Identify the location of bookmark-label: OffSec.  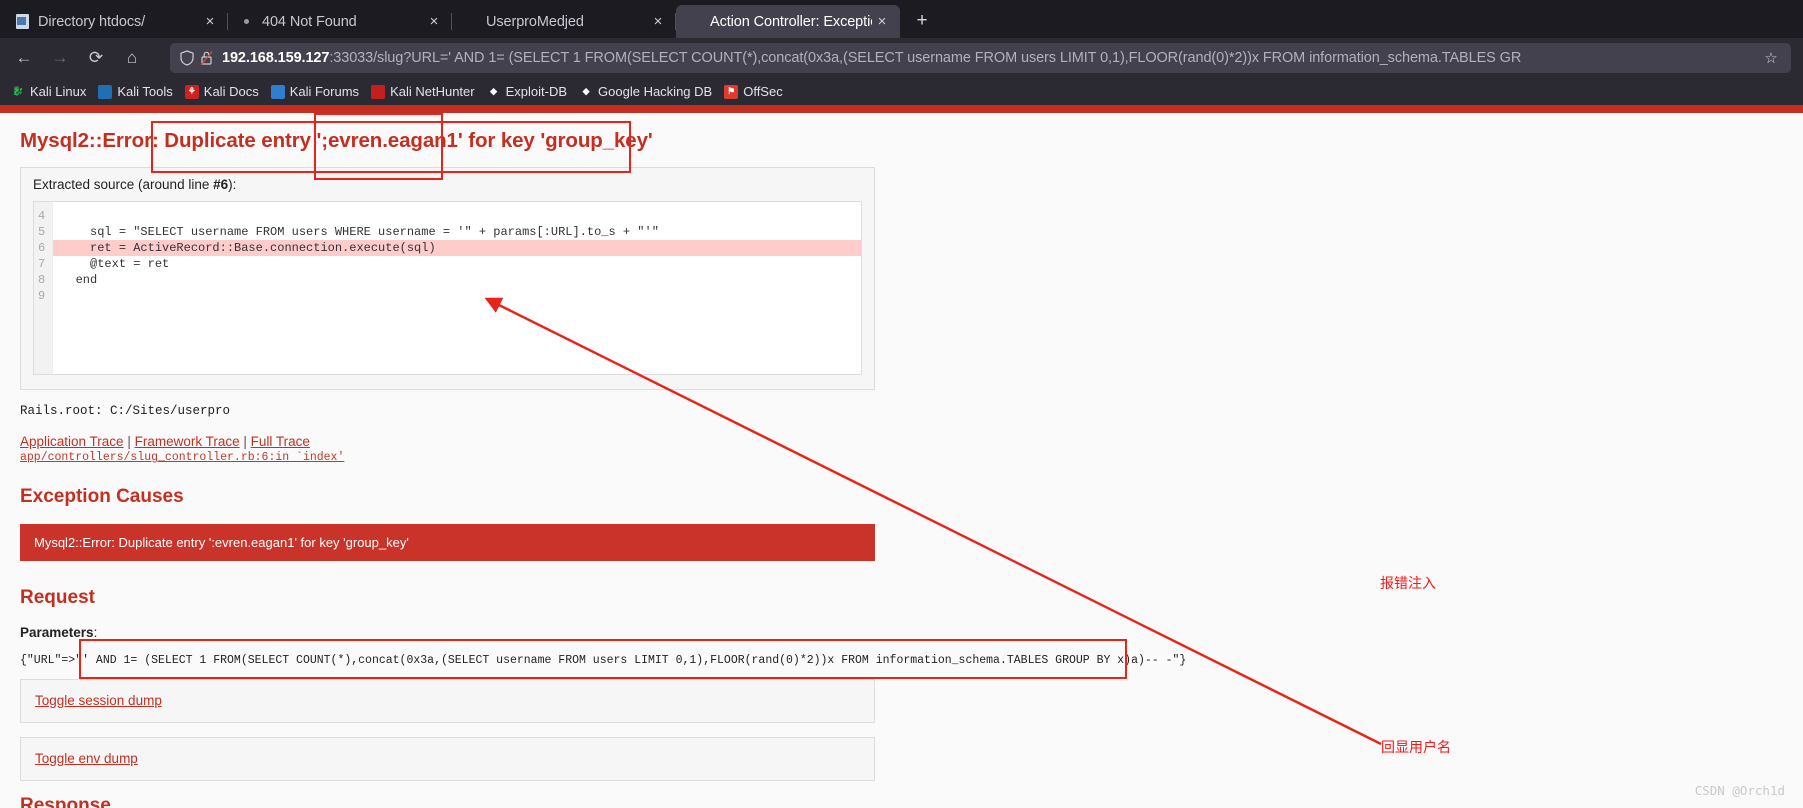
(763, 91).